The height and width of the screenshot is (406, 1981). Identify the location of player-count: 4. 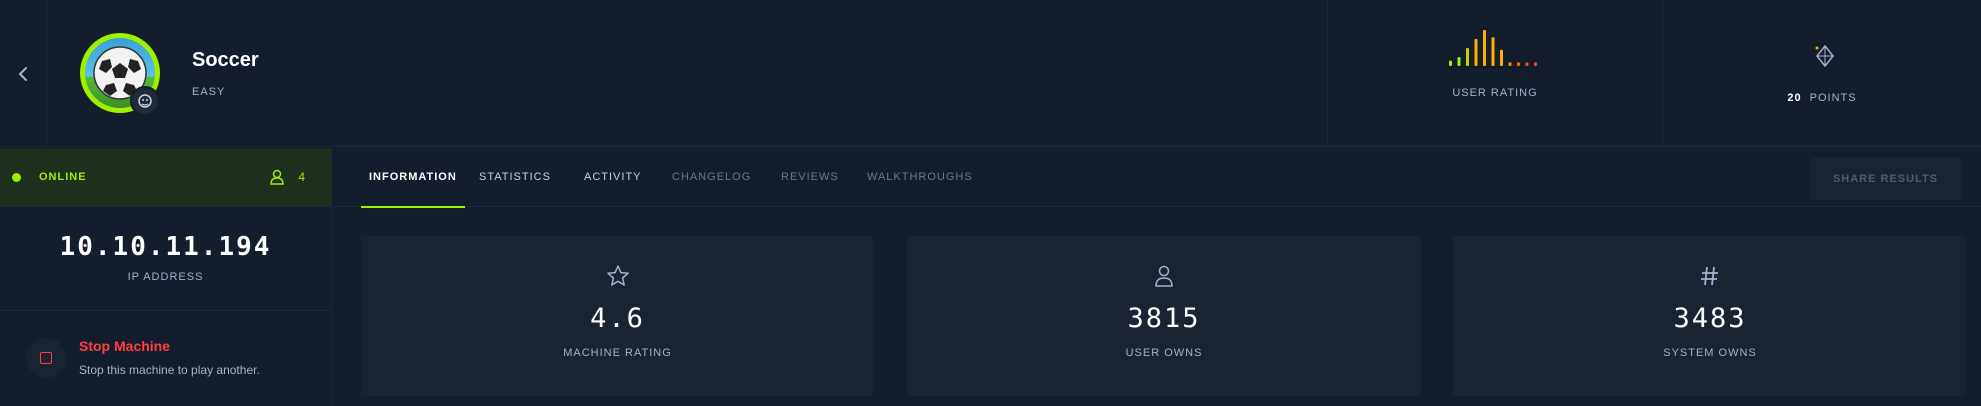
(301, 177).